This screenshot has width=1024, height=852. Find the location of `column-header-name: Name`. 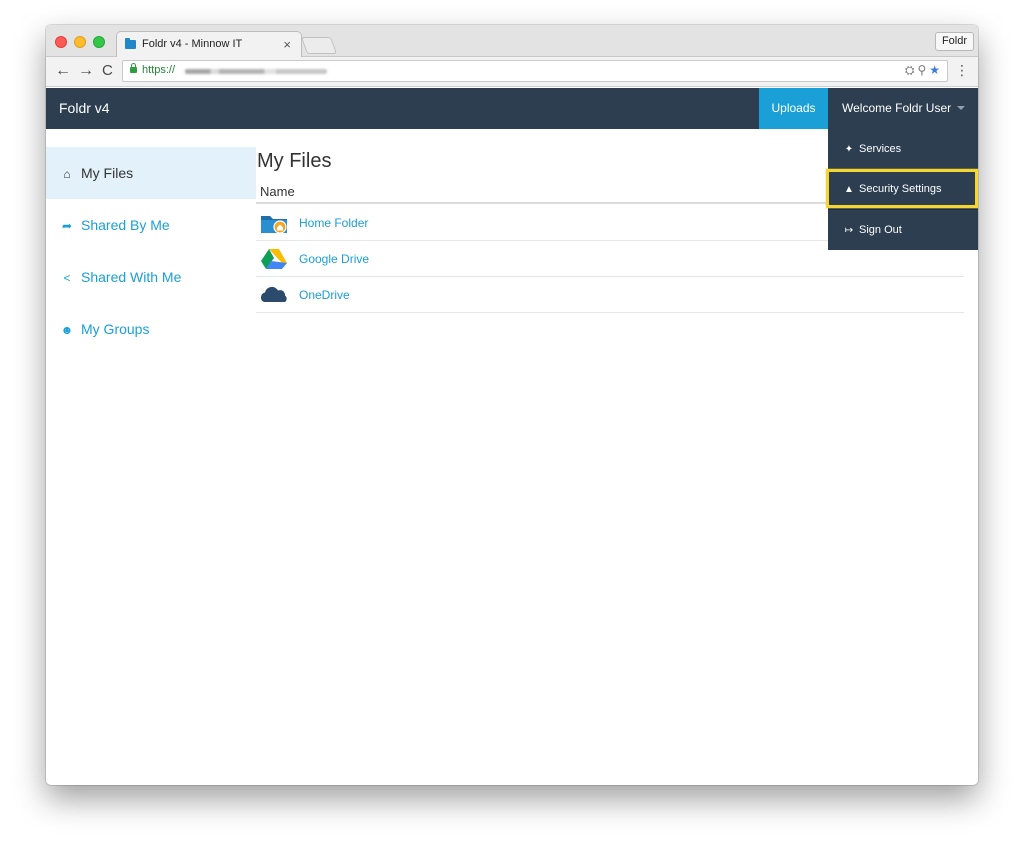

column-header-name: Name is located at coordinates (277, 191).